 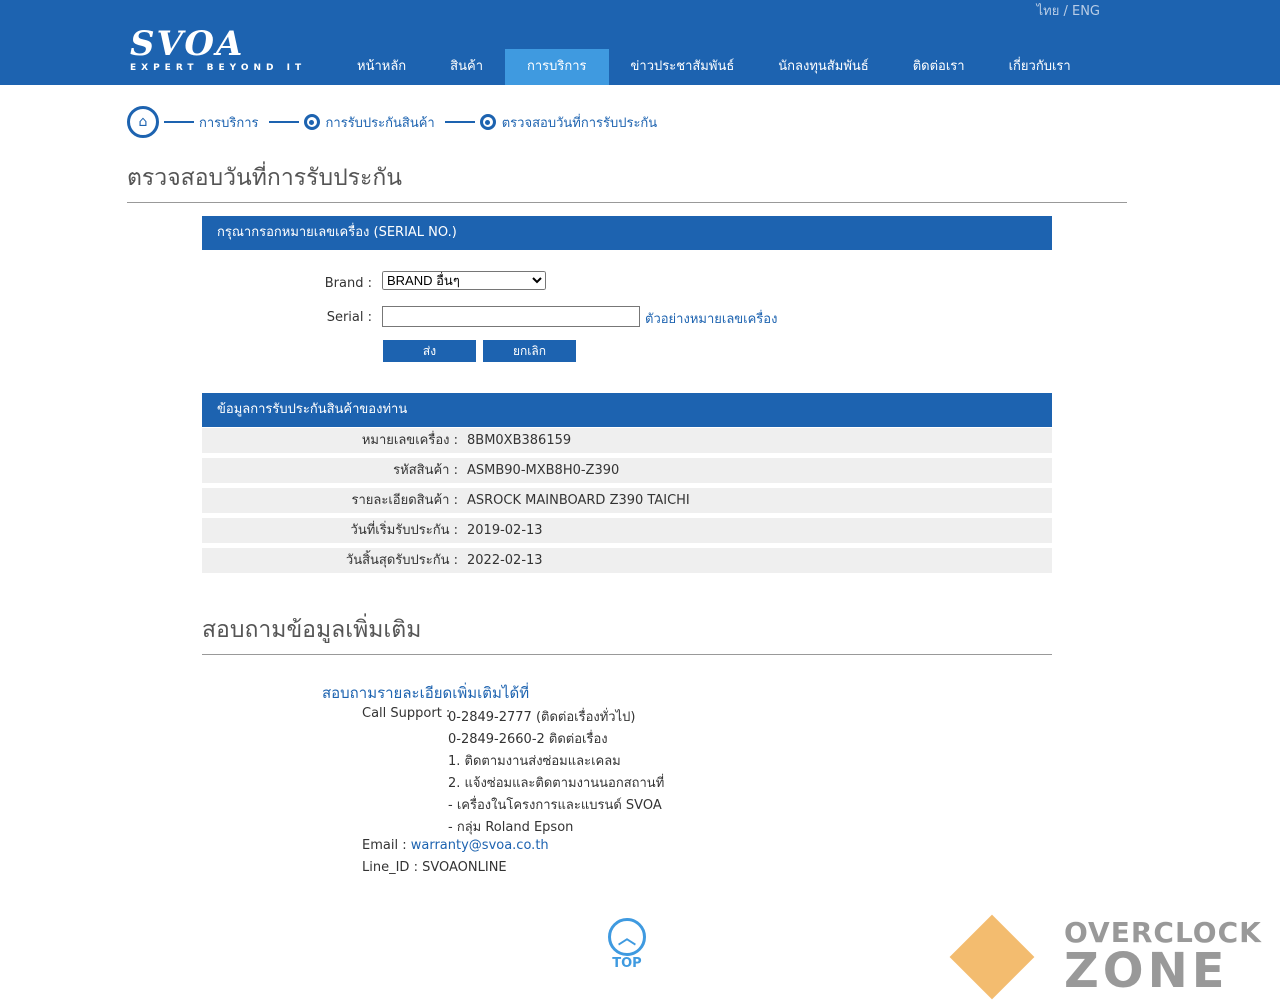 I want to click on nav-news: ข่าวประชาสัมพันธ์, so click(x=683, y=67).